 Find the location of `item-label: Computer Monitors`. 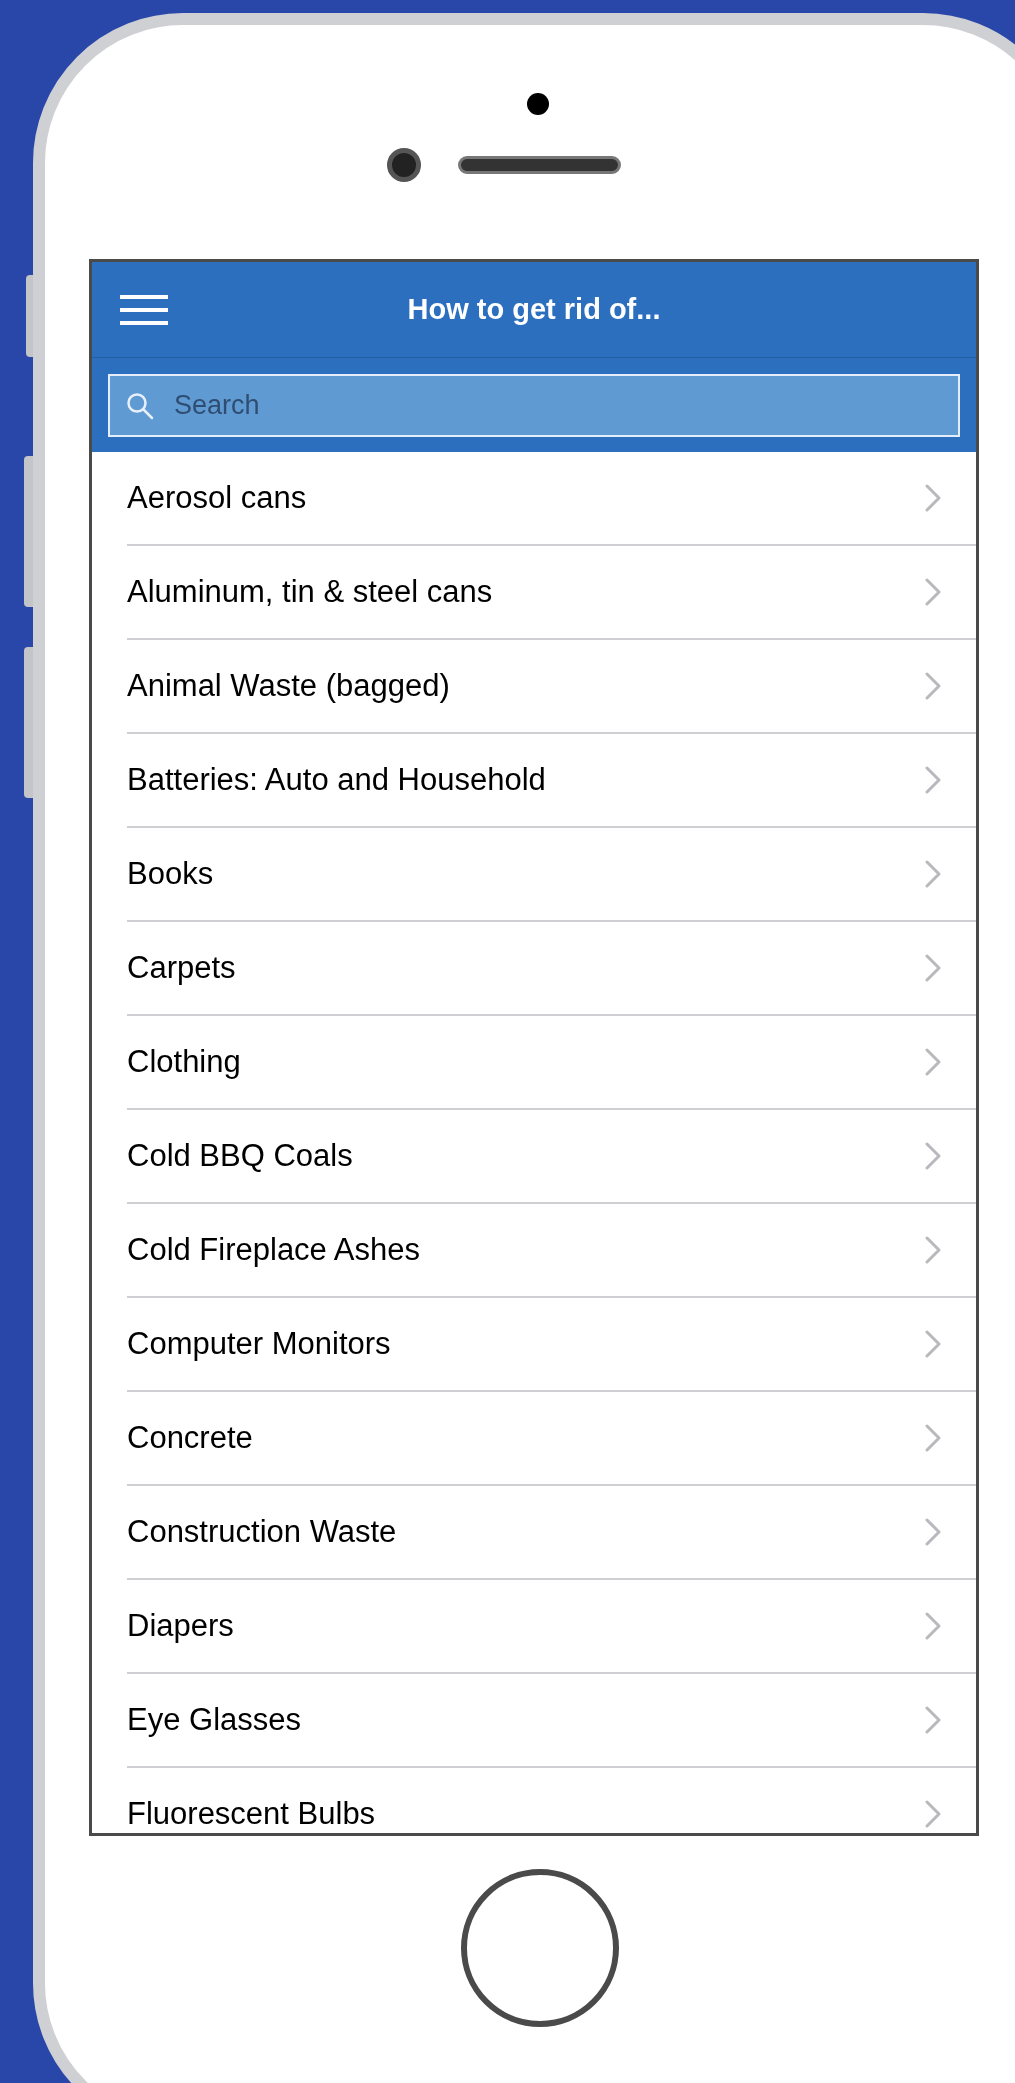

item-label: Computer Monitors is located at coordinates (259, 1343).